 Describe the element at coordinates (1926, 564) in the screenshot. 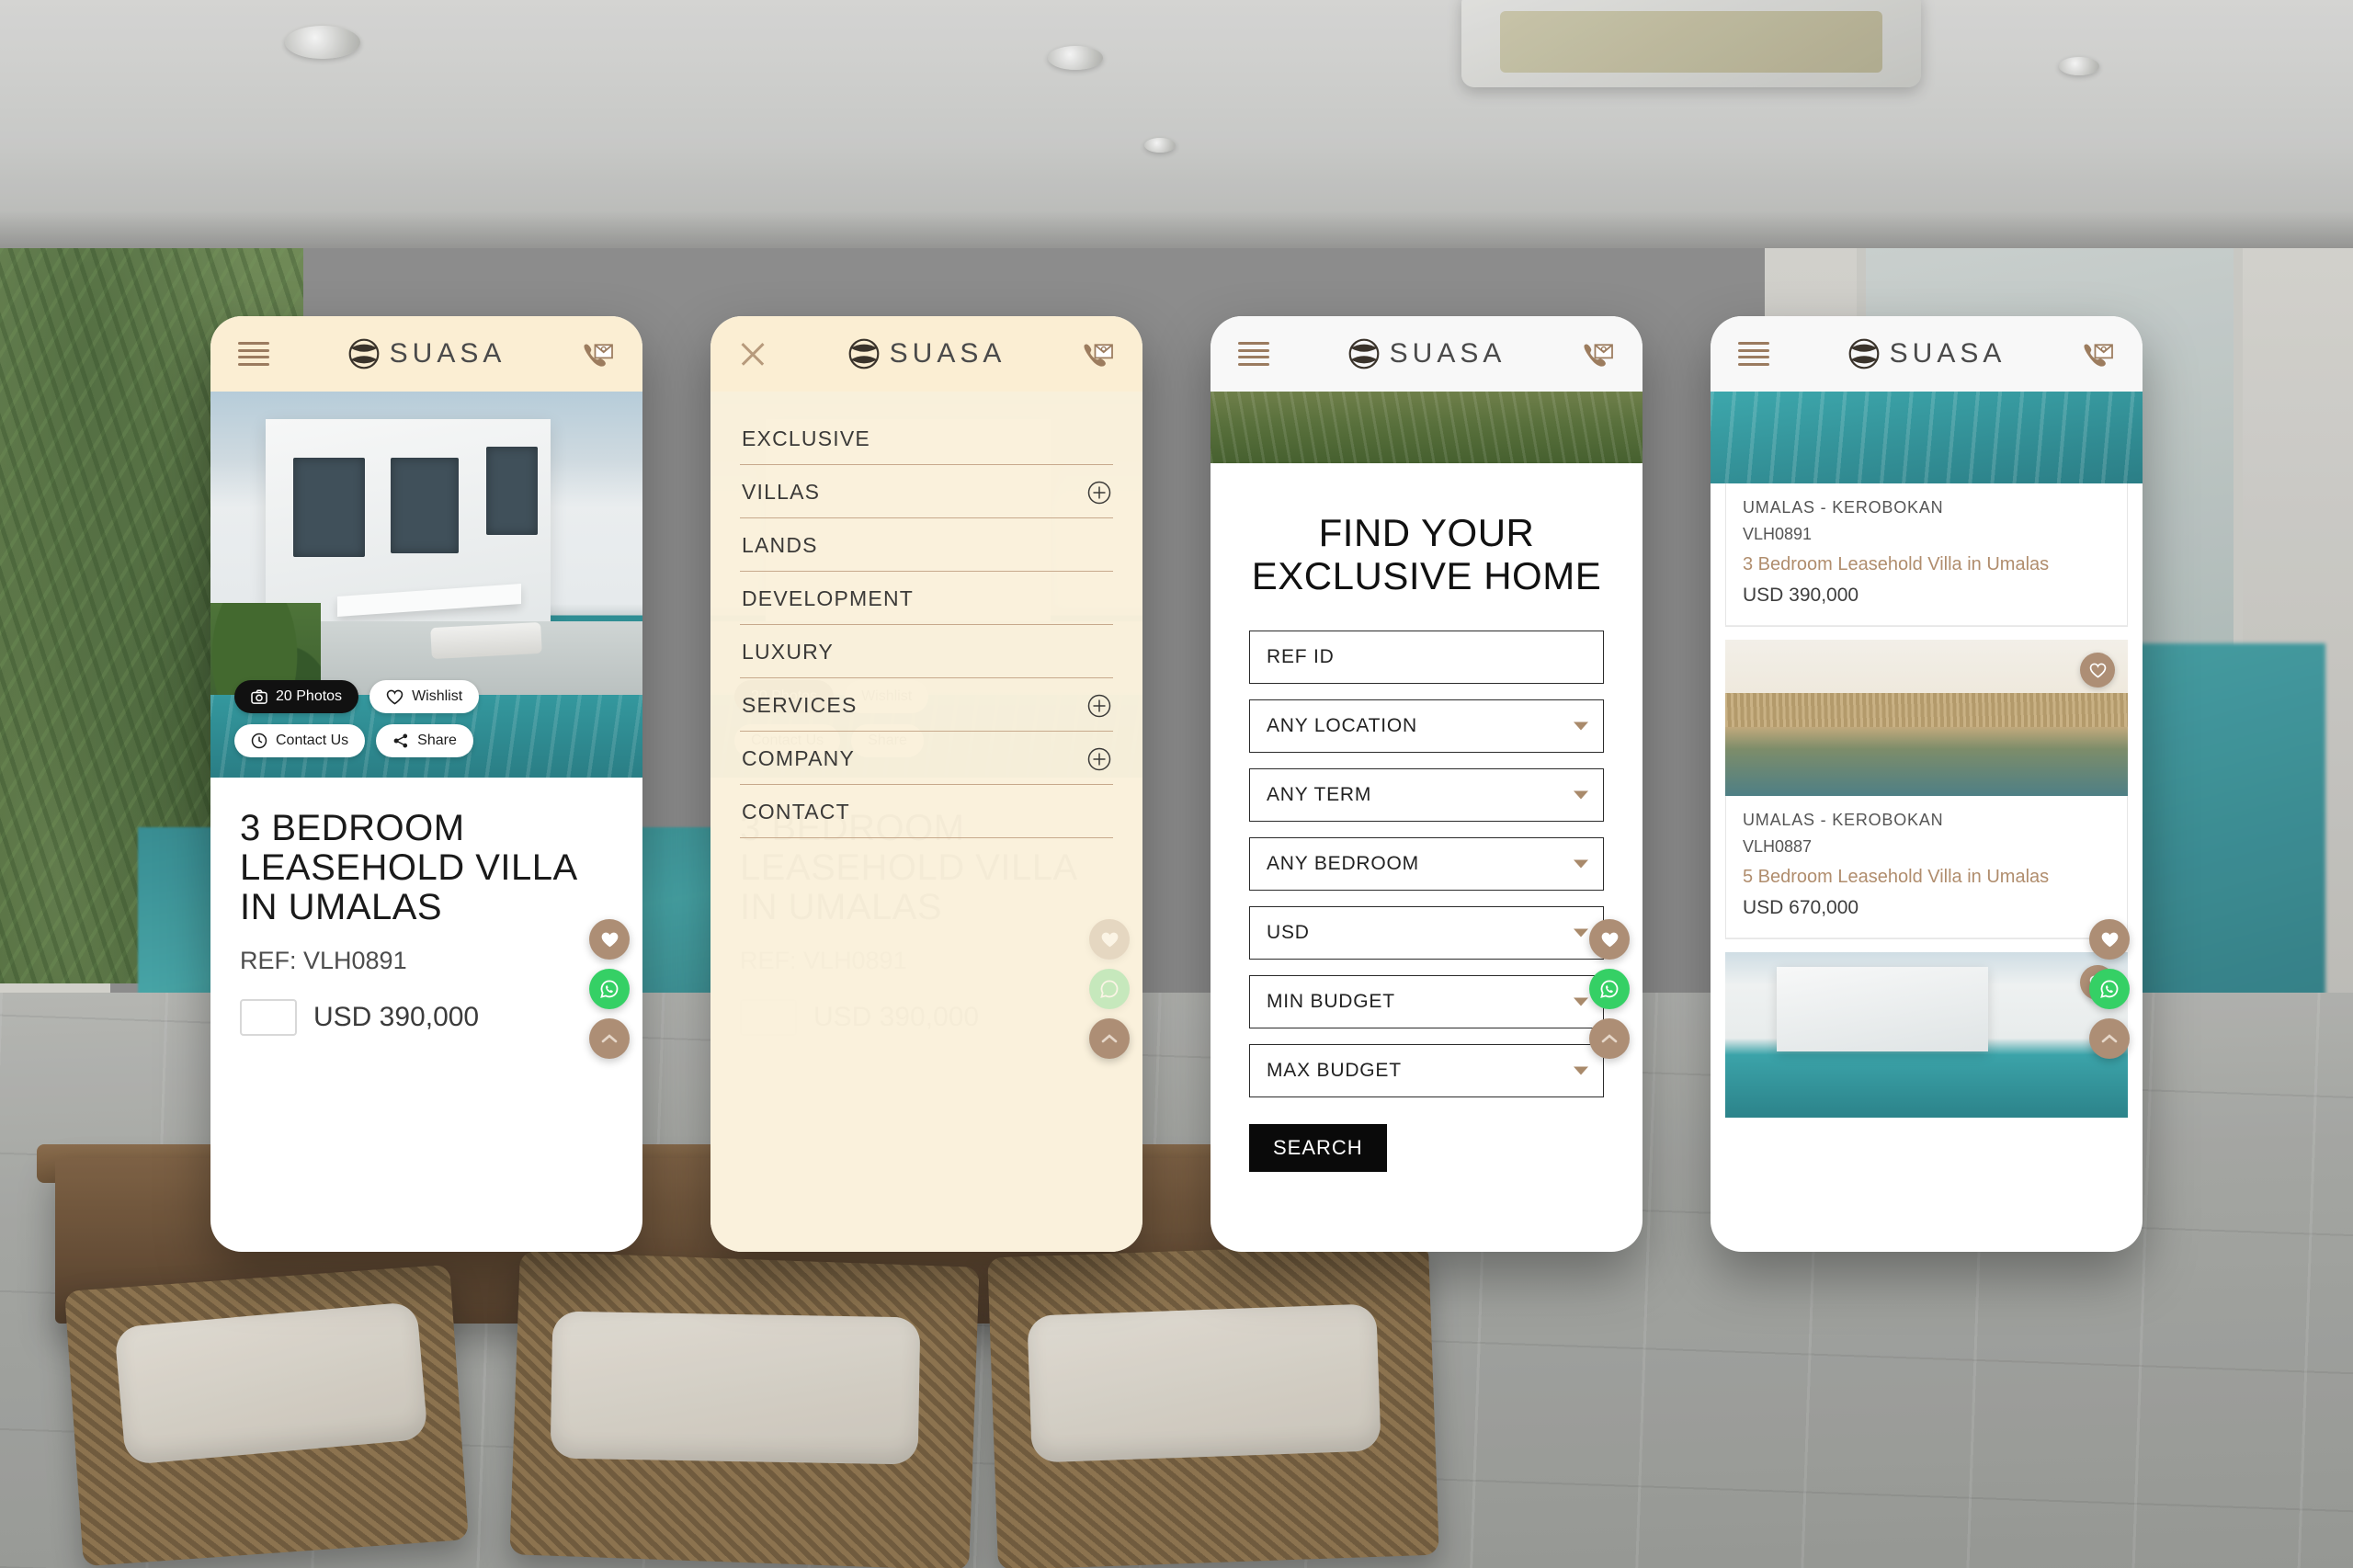

I see `listing-name: 3 Bedroom Leasehold Villa in Umalas` at that location.